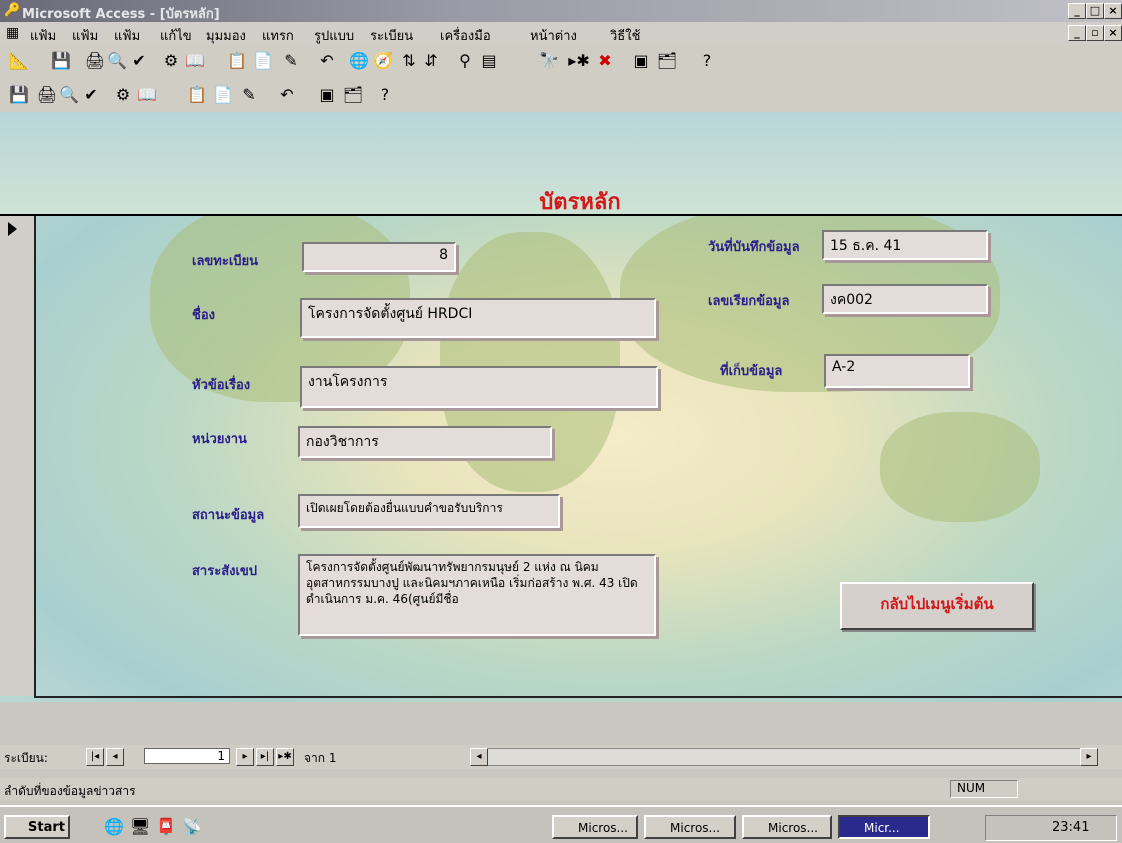  Describe the element at coordinates (245, 757) in the screenshot. I see `next-record-icon: ▸` at that location.